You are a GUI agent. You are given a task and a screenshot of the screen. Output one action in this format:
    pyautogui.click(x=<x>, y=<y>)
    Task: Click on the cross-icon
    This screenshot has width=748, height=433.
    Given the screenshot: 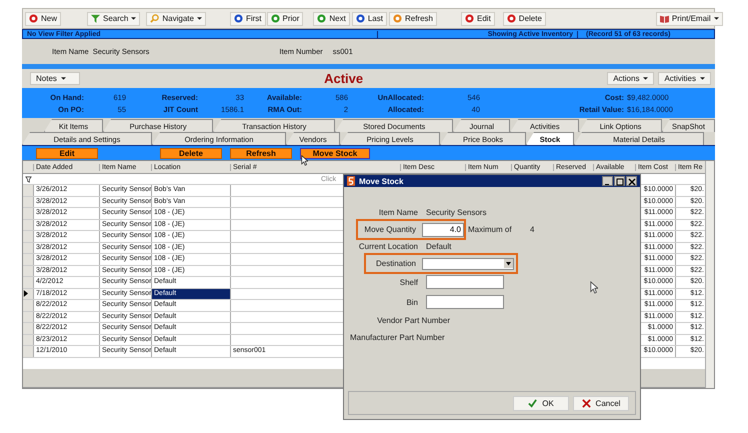 What is the action you would take?
    pyautogui.click(x=586, y=403)
    